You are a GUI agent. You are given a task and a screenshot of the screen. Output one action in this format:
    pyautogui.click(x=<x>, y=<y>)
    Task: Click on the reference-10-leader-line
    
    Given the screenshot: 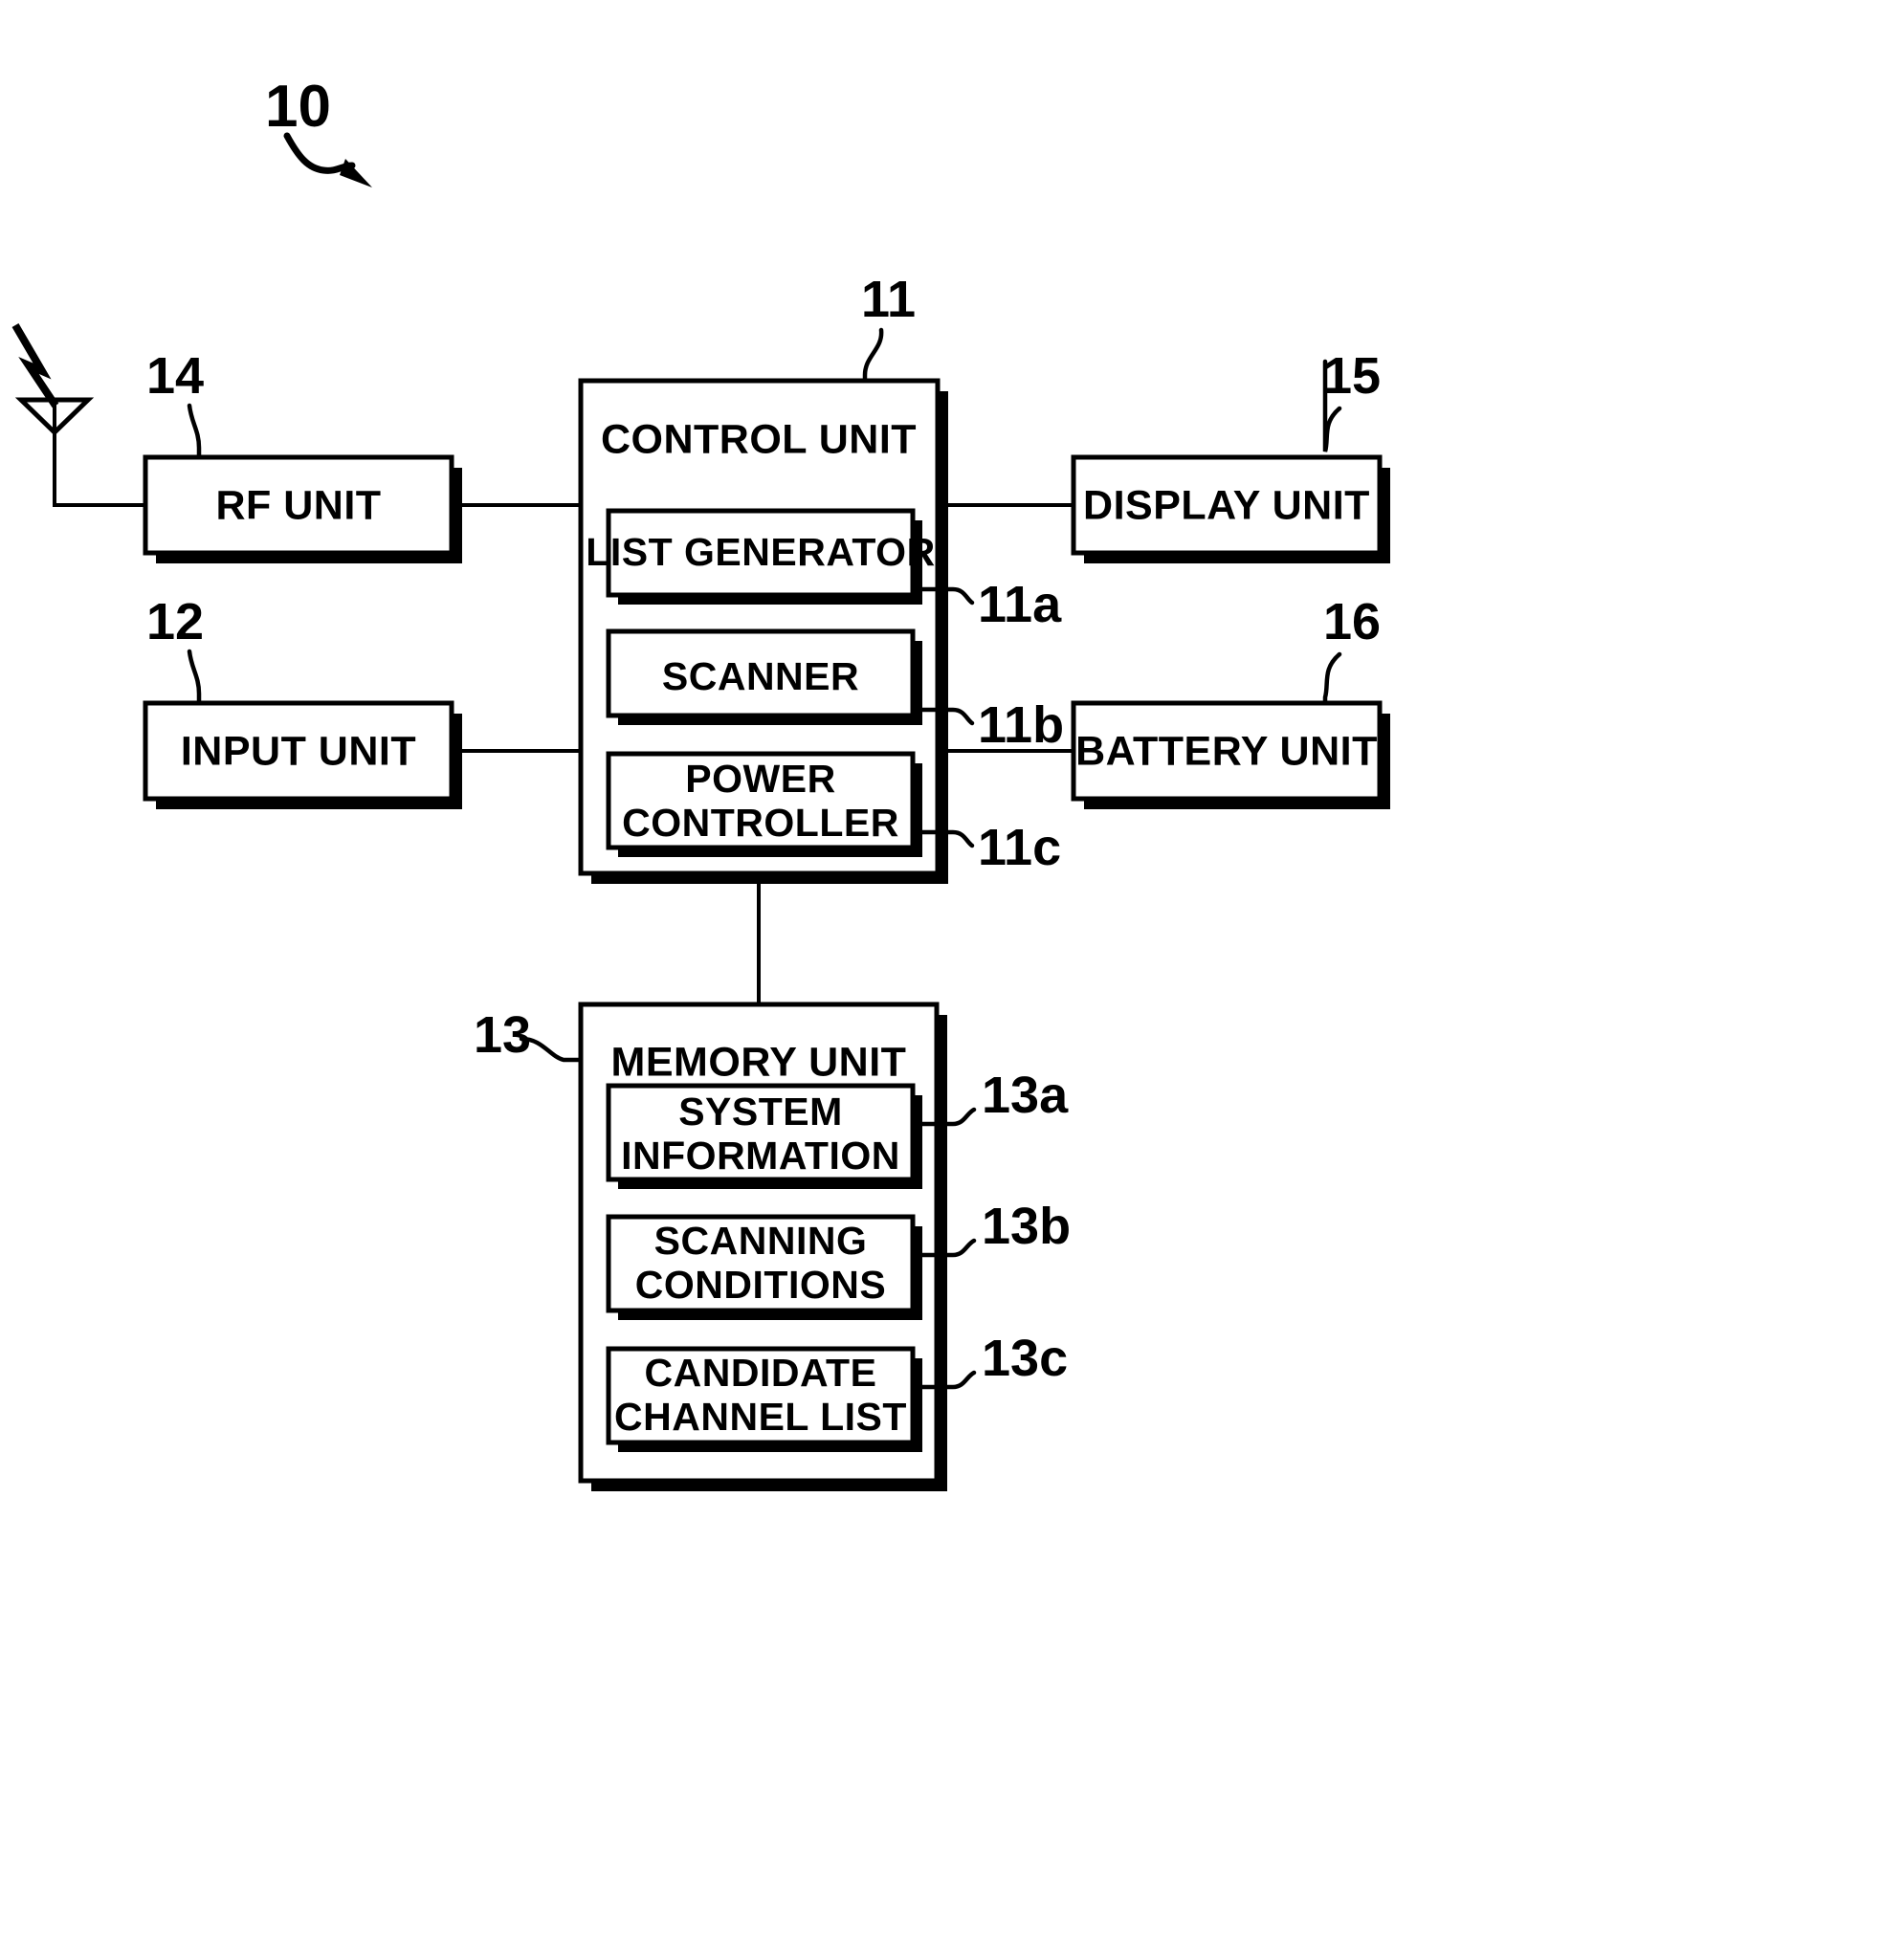 What is the action you would take?
    pyautogui.click(x=319, y=153)
    